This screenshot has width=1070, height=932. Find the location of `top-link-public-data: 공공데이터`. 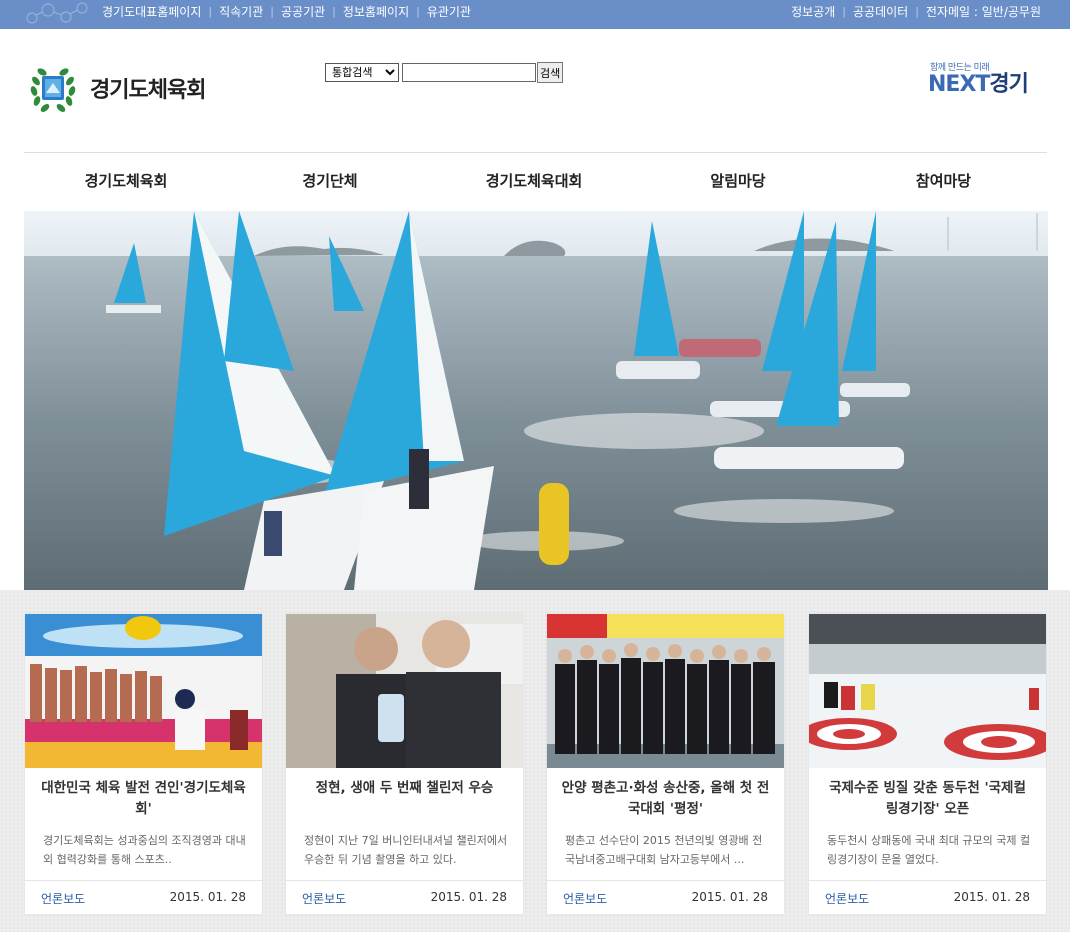

top-link-public-data: 공공데이터 is located at coordinates (880, 11).